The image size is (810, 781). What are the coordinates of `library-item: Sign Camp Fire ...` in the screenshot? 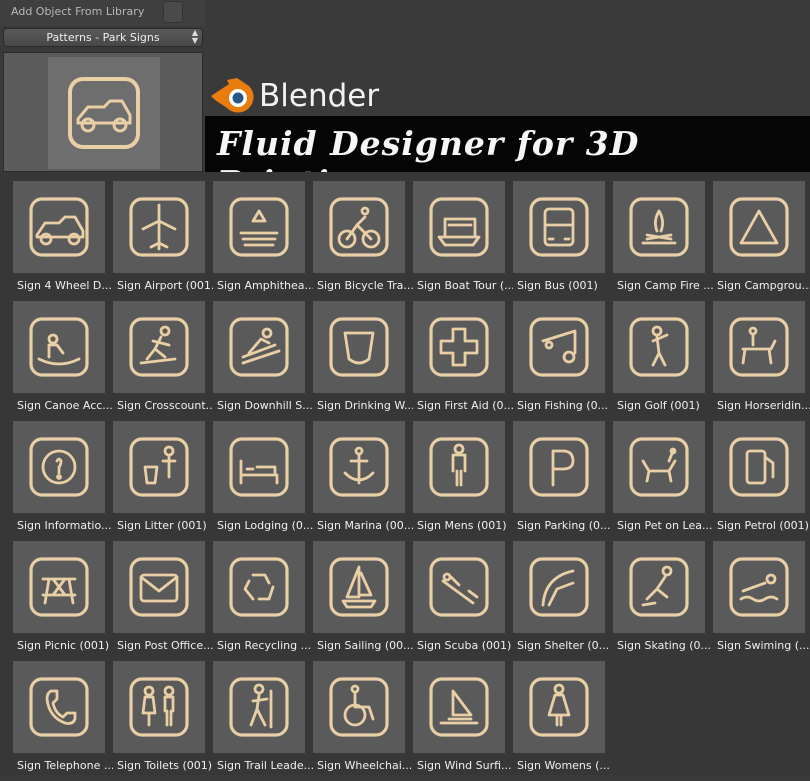 It's located at (663, 241).